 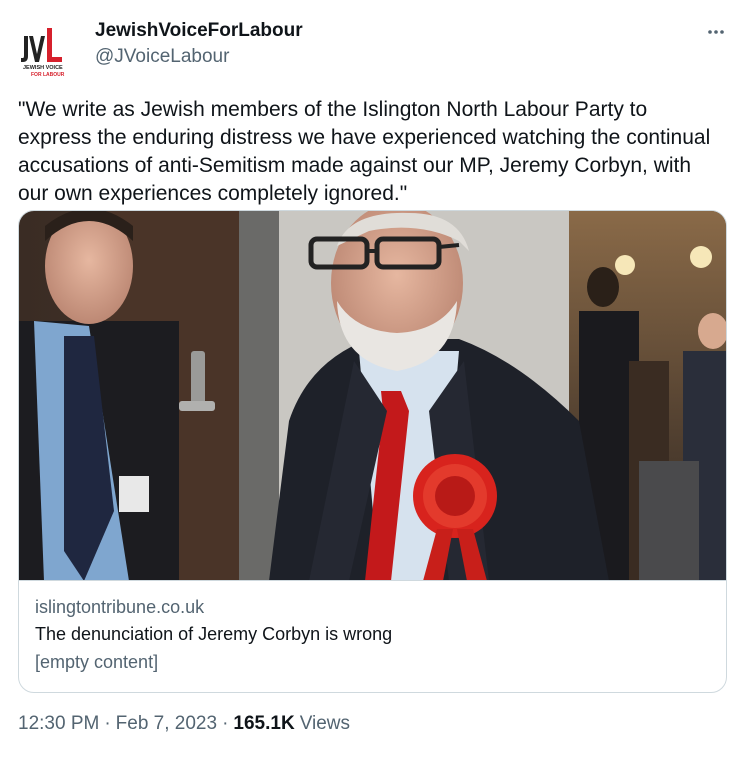 I want to click on card-domain: islingtontribune.co.uk, so click(x=120, y=607).